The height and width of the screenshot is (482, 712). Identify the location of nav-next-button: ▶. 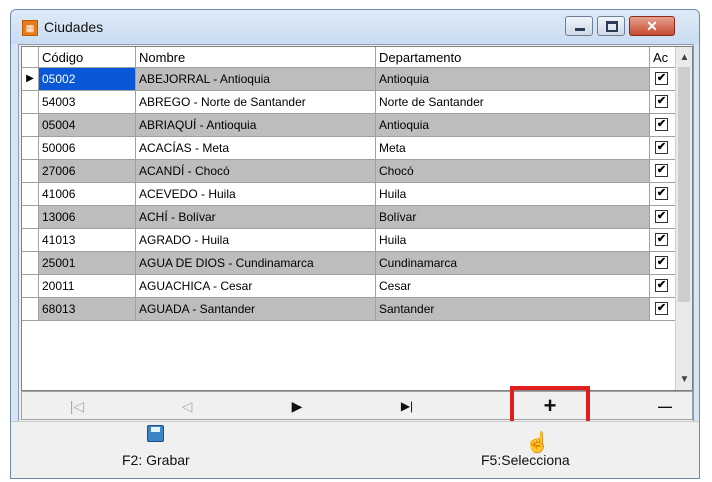
(297, 406).